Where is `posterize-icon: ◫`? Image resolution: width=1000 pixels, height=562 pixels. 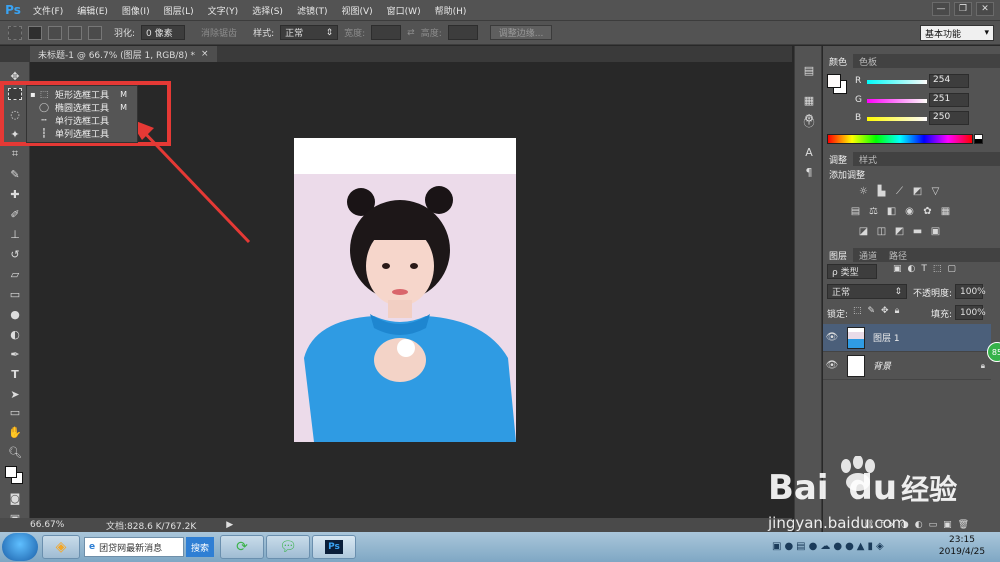
posterize-icon: ◫ is located at coordinates (881, 231).